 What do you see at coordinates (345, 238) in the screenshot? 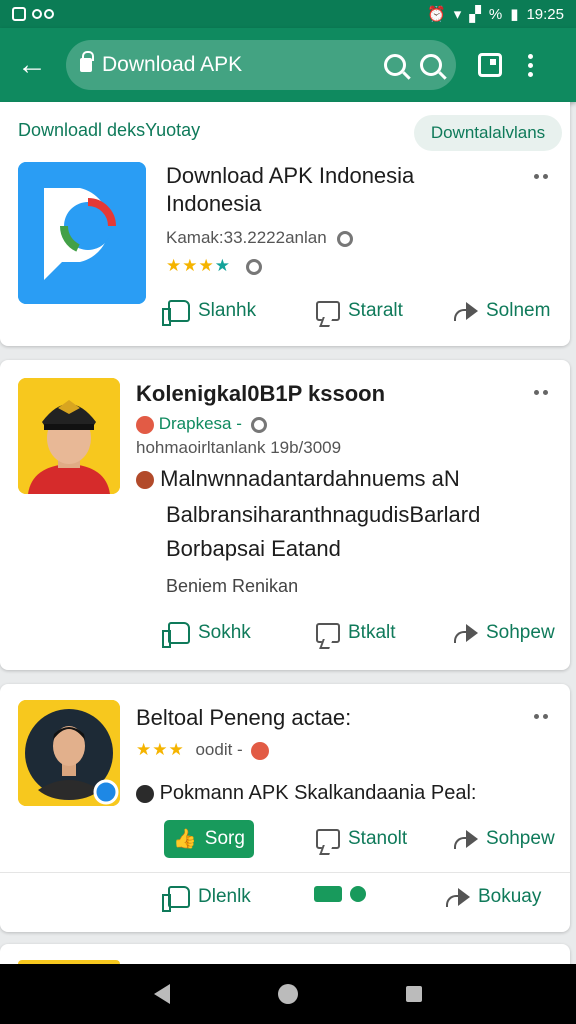
I see `verified-icon` at bounding box center [345, 238].